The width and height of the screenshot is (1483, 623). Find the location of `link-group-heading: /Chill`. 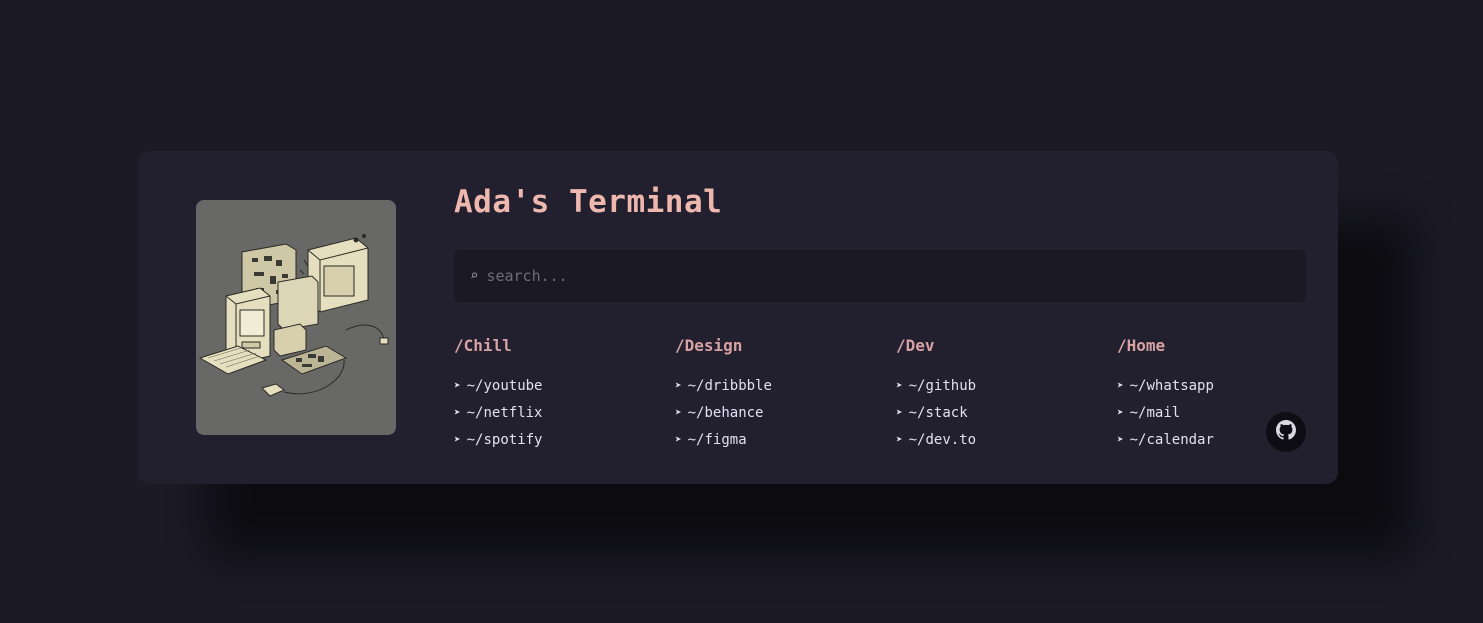

link-group-heading: /Chill is located at coordinates (483, 345).